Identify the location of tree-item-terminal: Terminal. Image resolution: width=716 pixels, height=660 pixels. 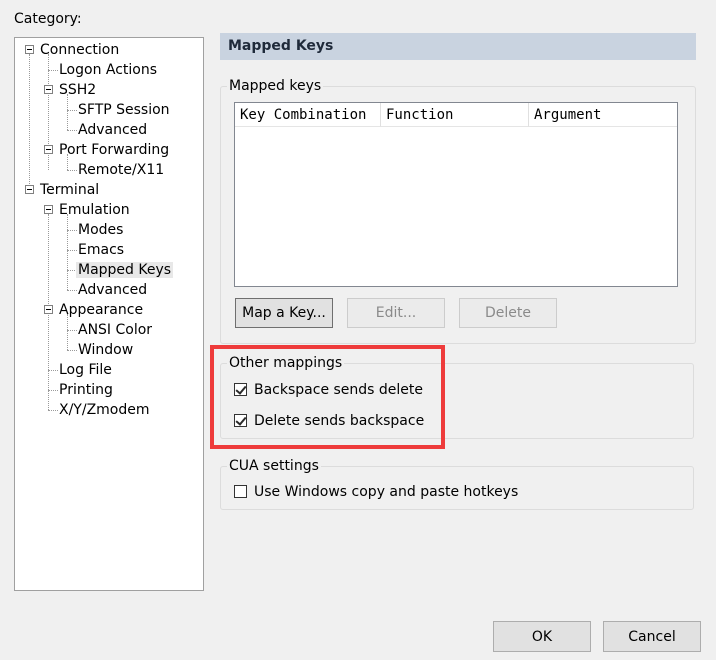
(69, 190).